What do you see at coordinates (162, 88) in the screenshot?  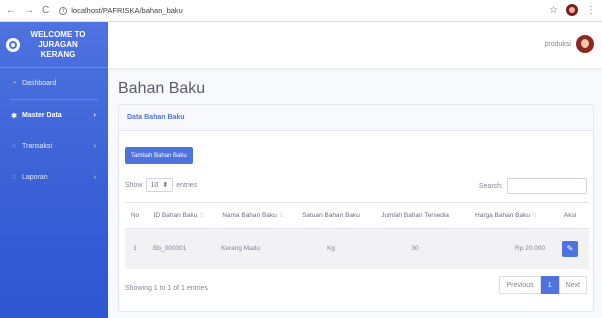 I see `page-title: Bahan Baku` at bounding box center [162, 88].